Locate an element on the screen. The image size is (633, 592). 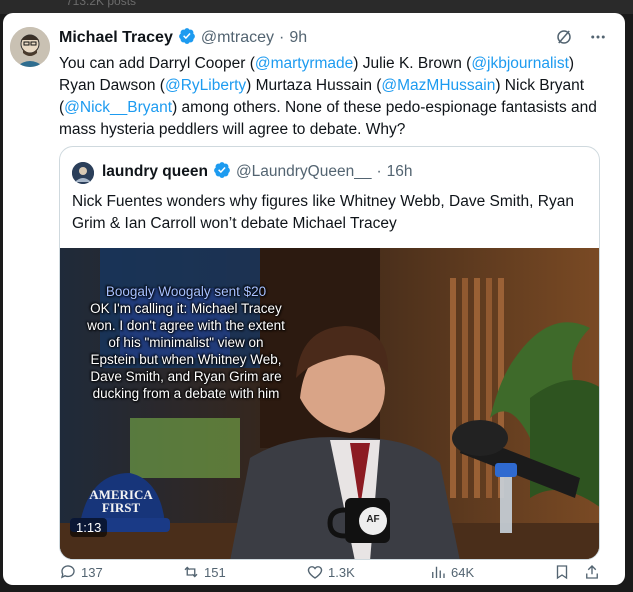
overlay-line: OK I'm calling it: Michael Tracey is located at coordinates (186, 308).